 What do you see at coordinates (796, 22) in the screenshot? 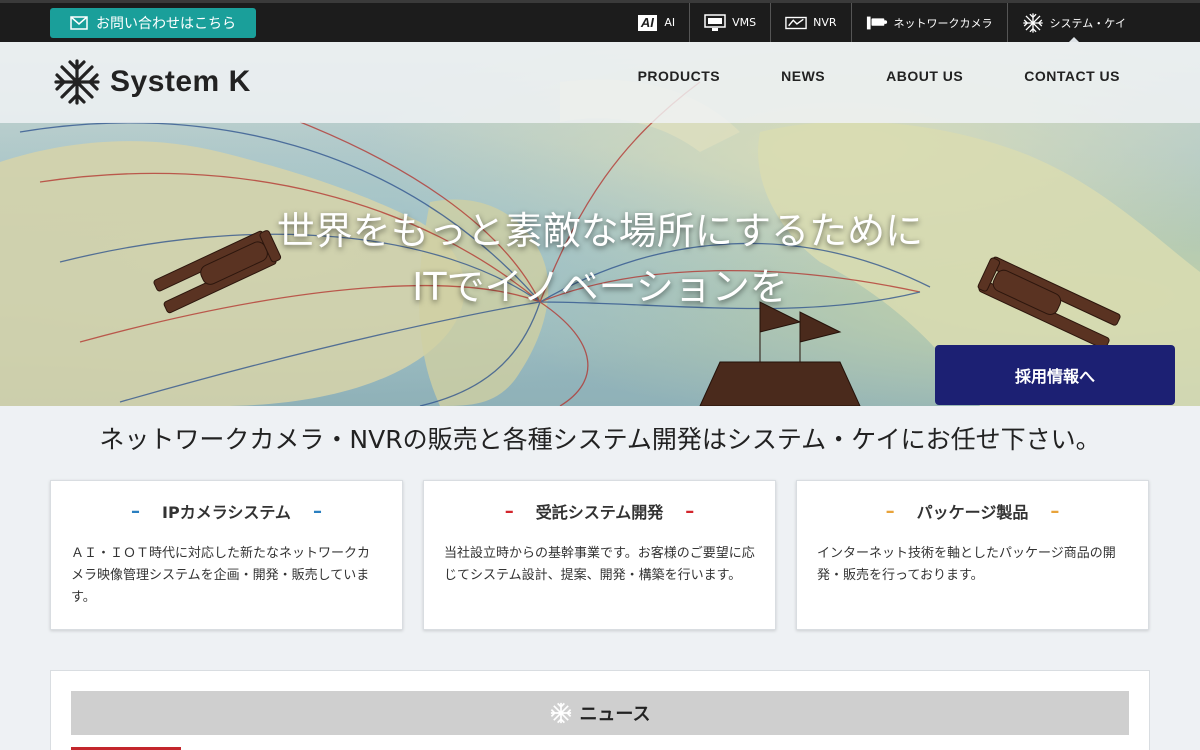
I see `nvr-icon` at bounding box center [796, 22].